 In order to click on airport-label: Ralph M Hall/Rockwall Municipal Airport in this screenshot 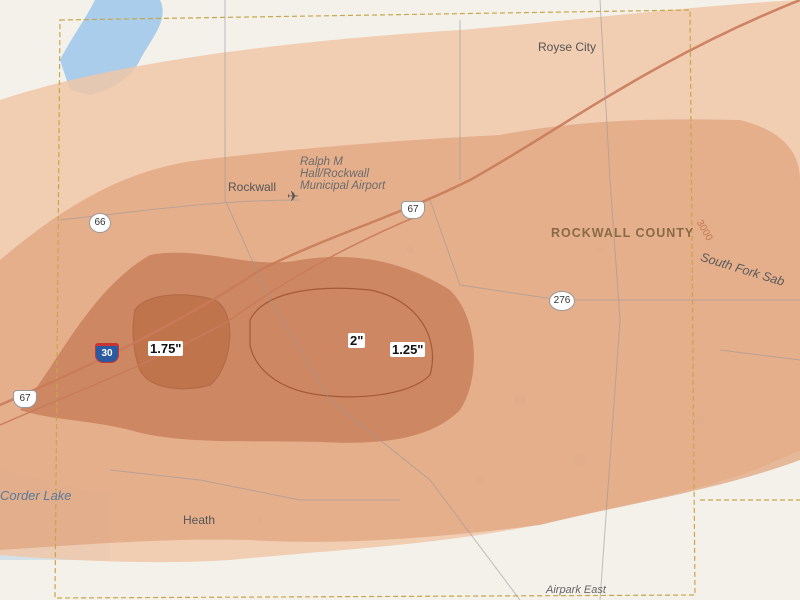, I will do `click(342, 174)`.